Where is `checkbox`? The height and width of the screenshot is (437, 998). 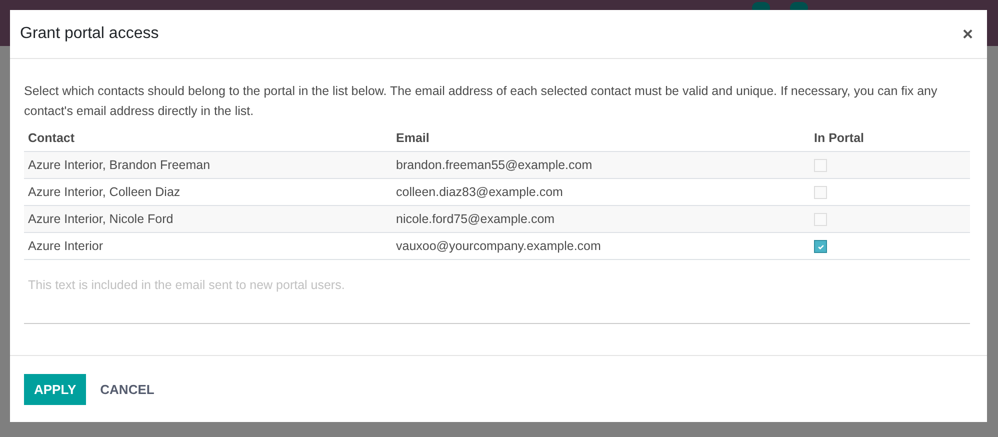 checkbox is located at coordinates (820, 247).